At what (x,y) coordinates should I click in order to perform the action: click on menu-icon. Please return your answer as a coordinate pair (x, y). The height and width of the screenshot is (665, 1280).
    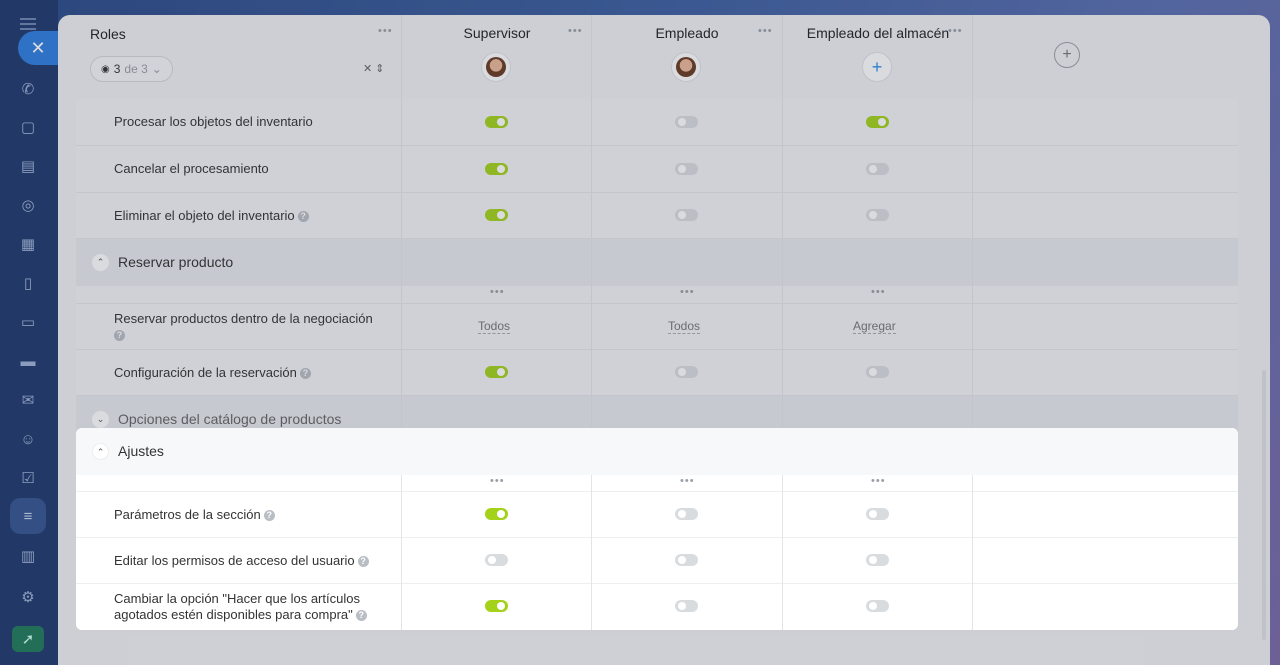
    Looking at the image, I should click on (28, 19).